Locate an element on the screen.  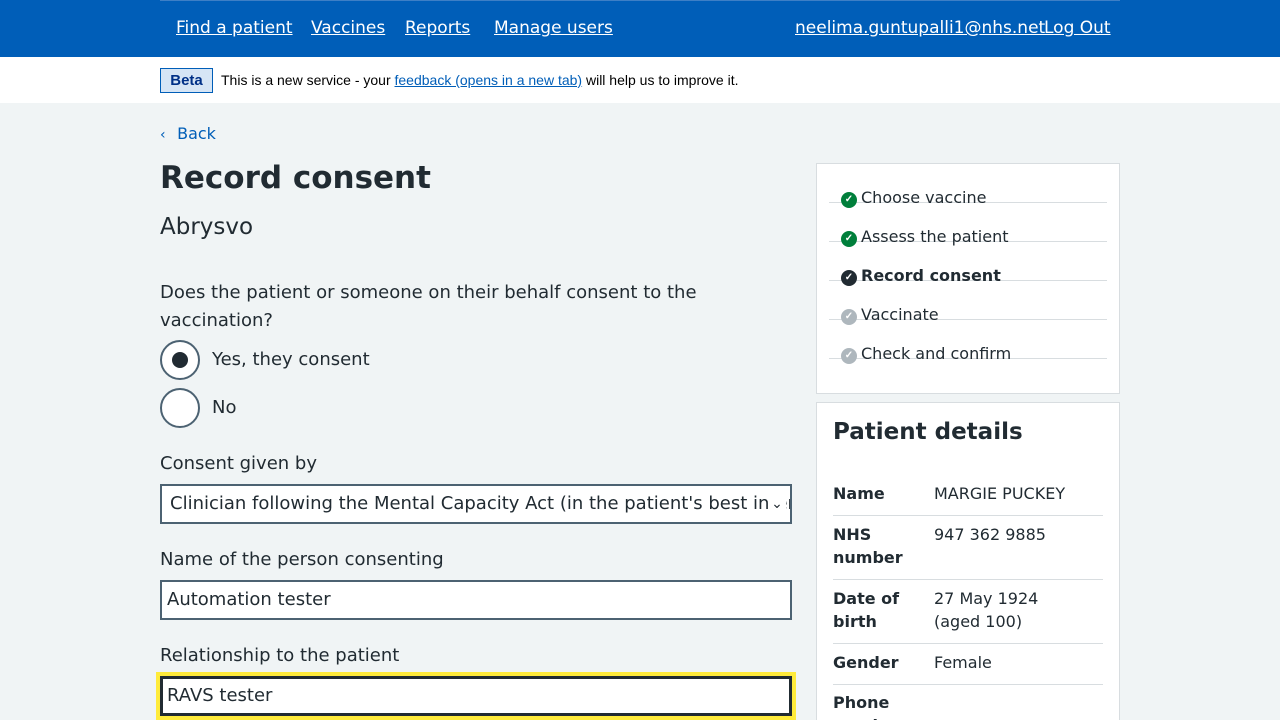
relationship-label: Relationship to the patient is located at coordinates (280, 655).